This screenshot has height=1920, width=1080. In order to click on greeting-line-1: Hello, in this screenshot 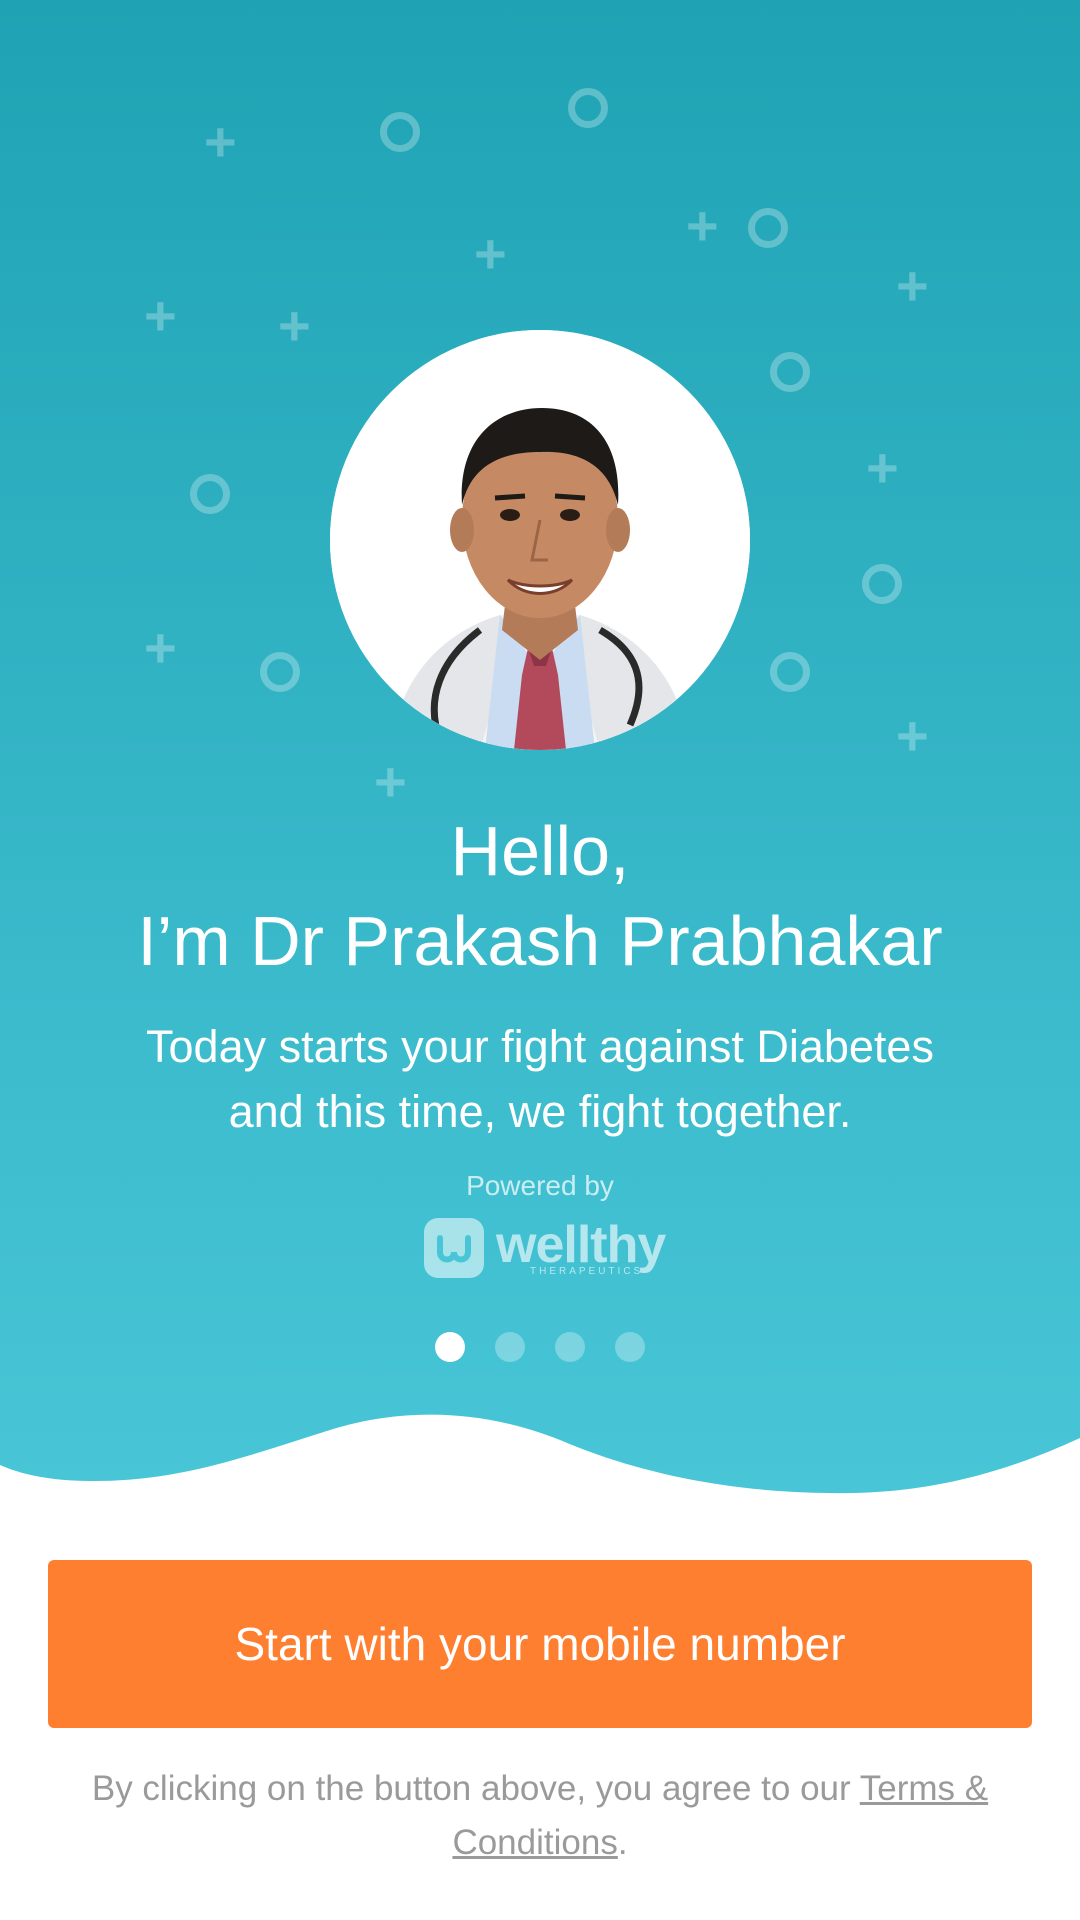, I will do `click(540, 851)`.